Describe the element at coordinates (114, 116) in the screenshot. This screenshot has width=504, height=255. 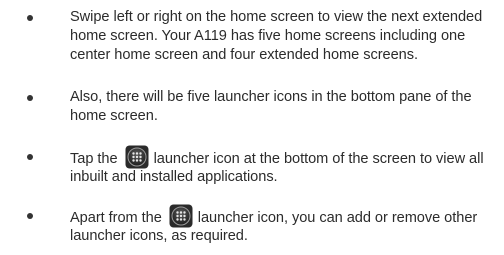
I see `text-line: home screen.` at that location.